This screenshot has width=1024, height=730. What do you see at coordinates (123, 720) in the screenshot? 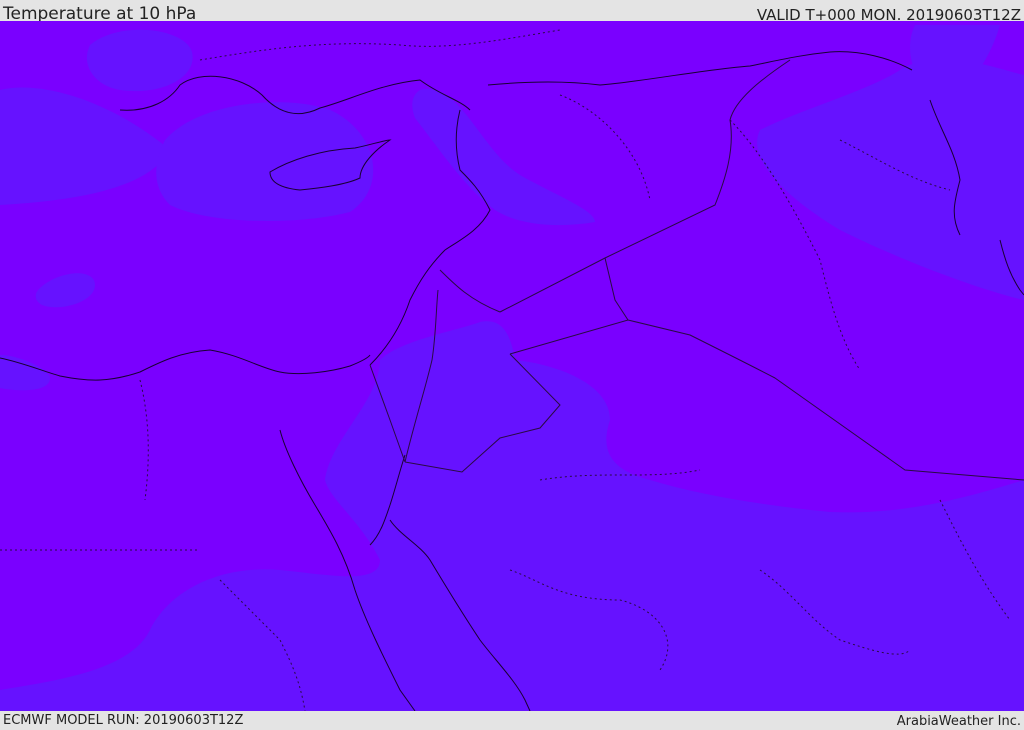
I see `model-run-label: ECMWF MODEL RUN: 20190603T12Z` at bounding box center [123, 720].